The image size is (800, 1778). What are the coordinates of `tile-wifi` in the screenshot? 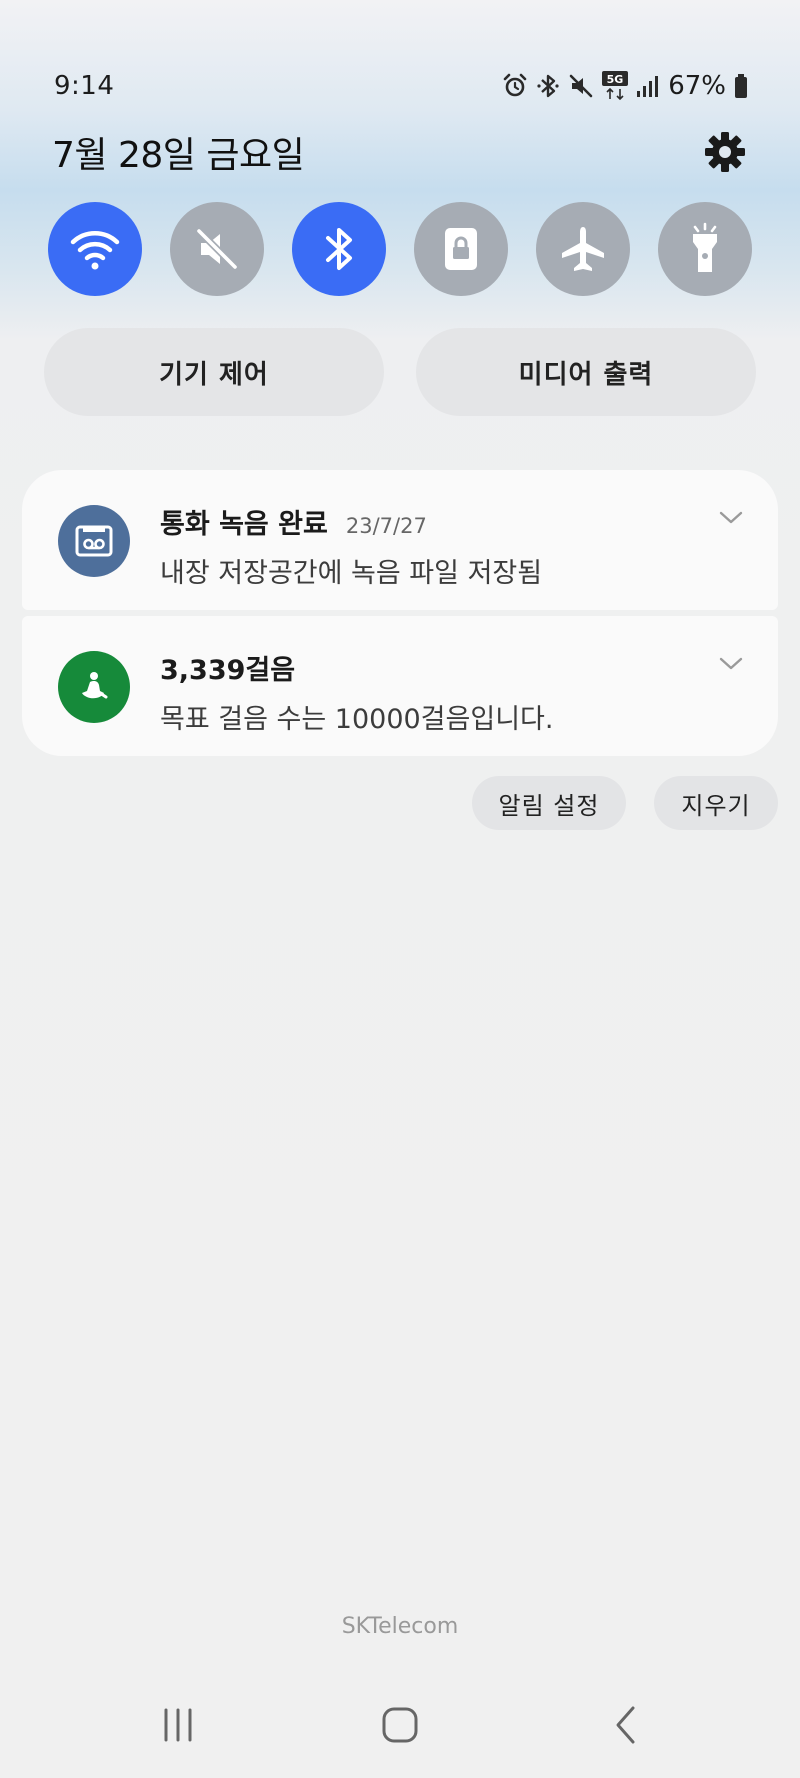 It's located at (95, 249).